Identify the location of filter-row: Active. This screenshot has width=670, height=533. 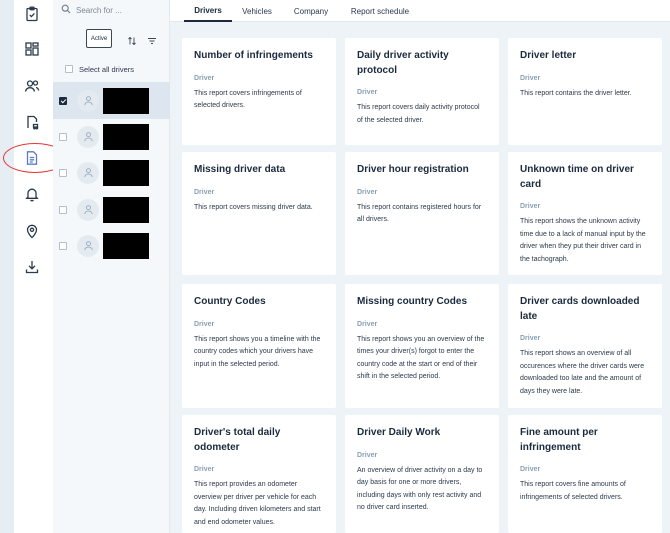
(111, 39).